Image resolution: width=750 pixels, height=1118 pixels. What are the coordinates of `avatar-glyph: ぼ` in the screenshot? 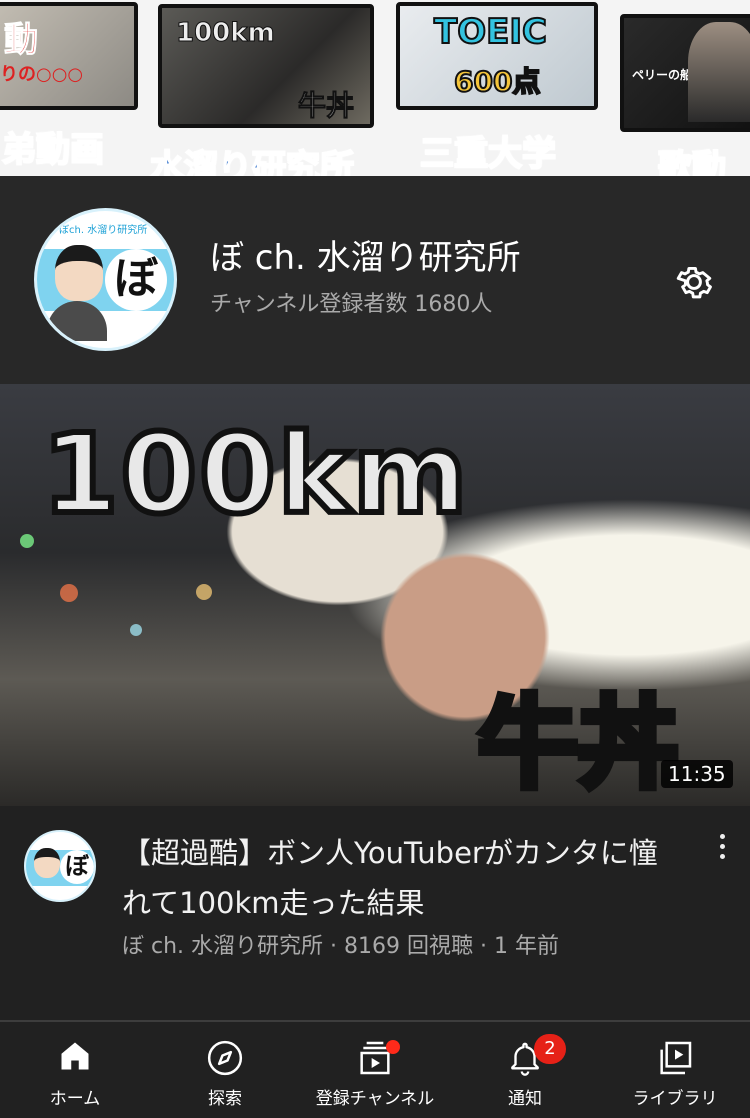 It's located at (136, 280).